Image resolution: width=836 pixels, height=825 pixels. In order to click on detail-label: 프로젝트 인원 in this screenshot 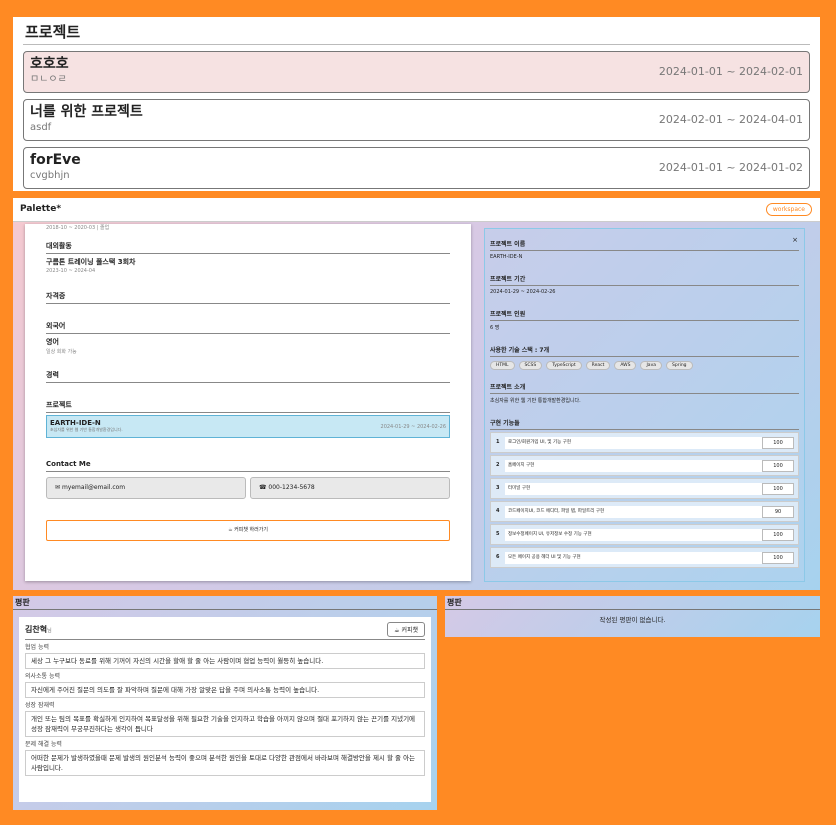, I will do `click(644, 315)`.